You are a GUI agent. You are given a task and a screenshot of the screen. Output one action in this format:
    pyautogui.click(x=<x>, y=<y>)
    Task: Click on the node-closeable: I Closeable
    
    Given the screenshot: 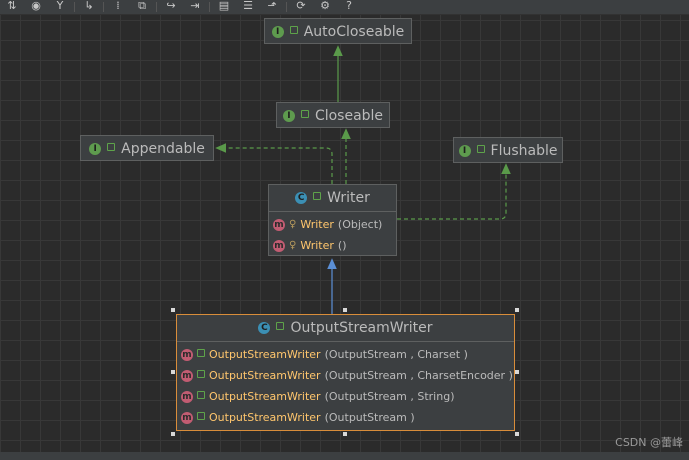 What is the action you would take?
    pyautogui.click(x=333, y=115)
    